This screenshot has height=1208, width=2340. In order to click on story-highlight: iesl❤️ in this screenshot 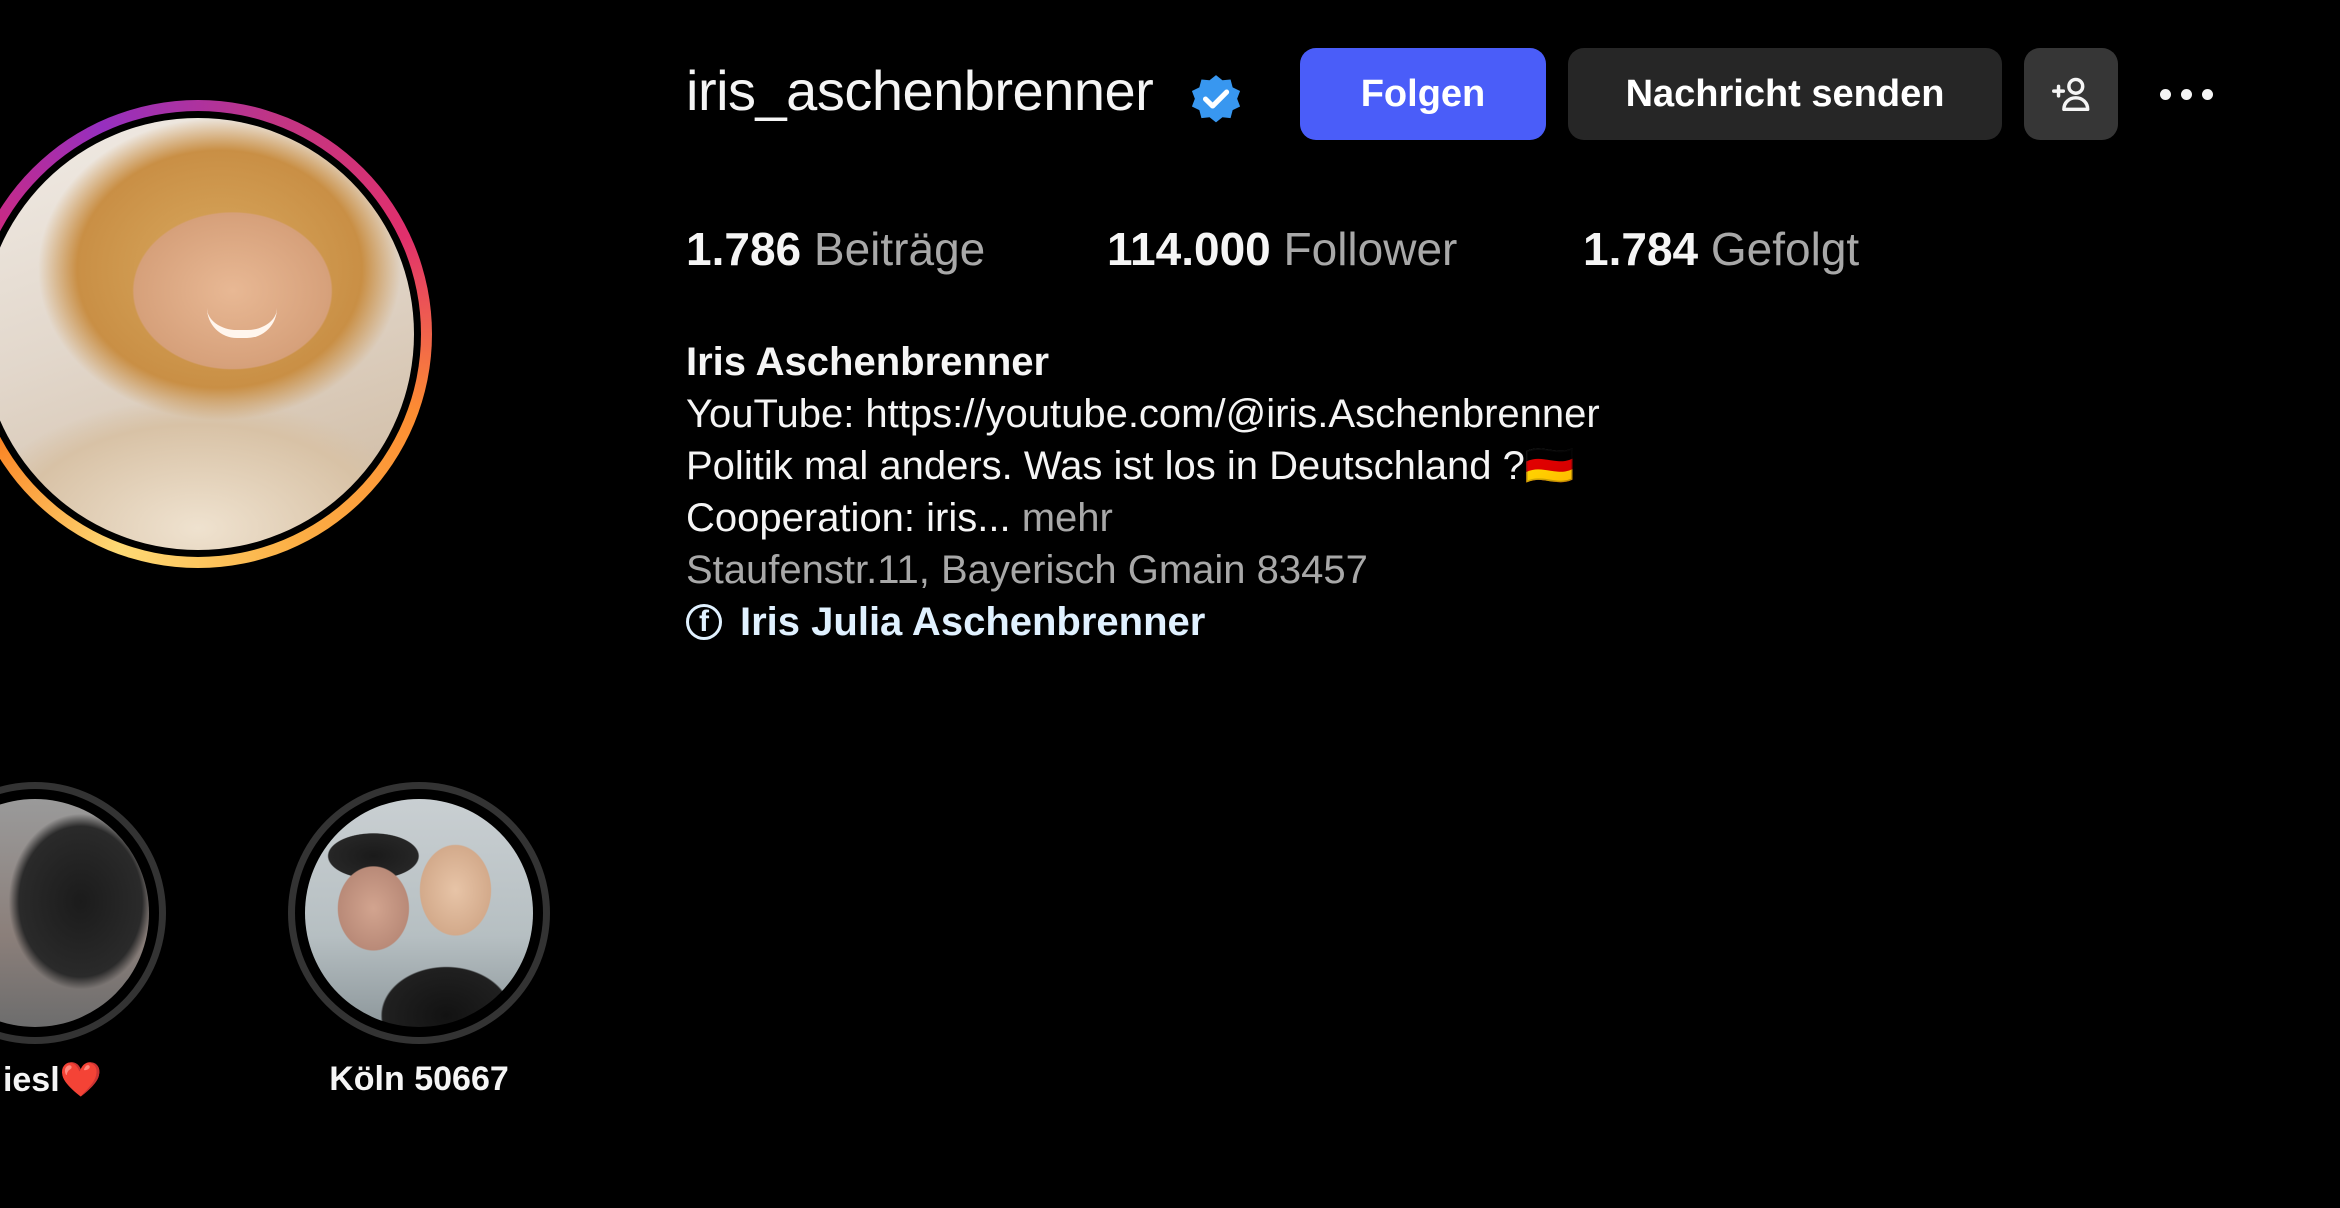, I will do `click(83, 941)`.